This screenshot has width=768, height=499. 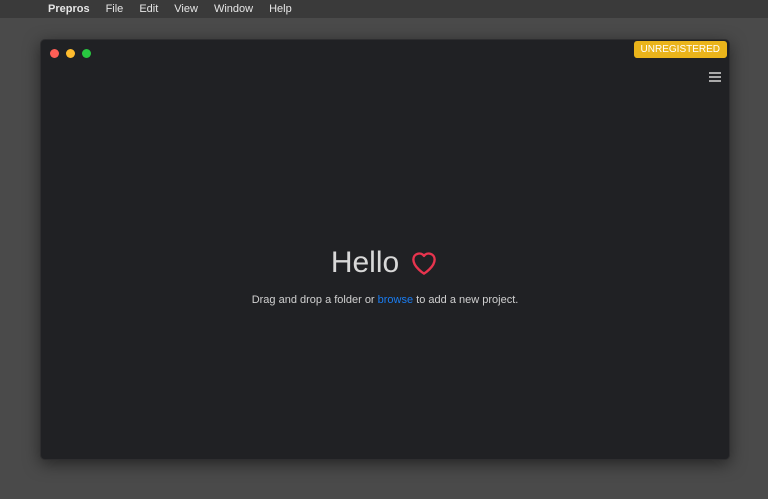 What do you see at coordinates (384, 9) in the screenshot?
I see `menu-bar: Prepros File Edit View Window Help` at bounding box center [384, 9].